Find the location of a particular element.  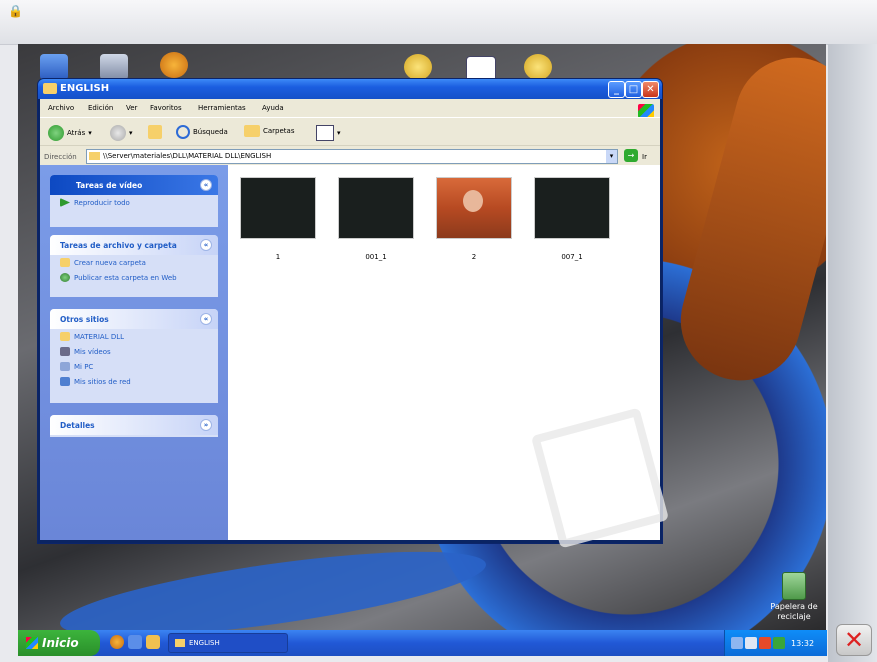

video-tasks-title: Tareas de vídeo is located at coordinates (109, 185).